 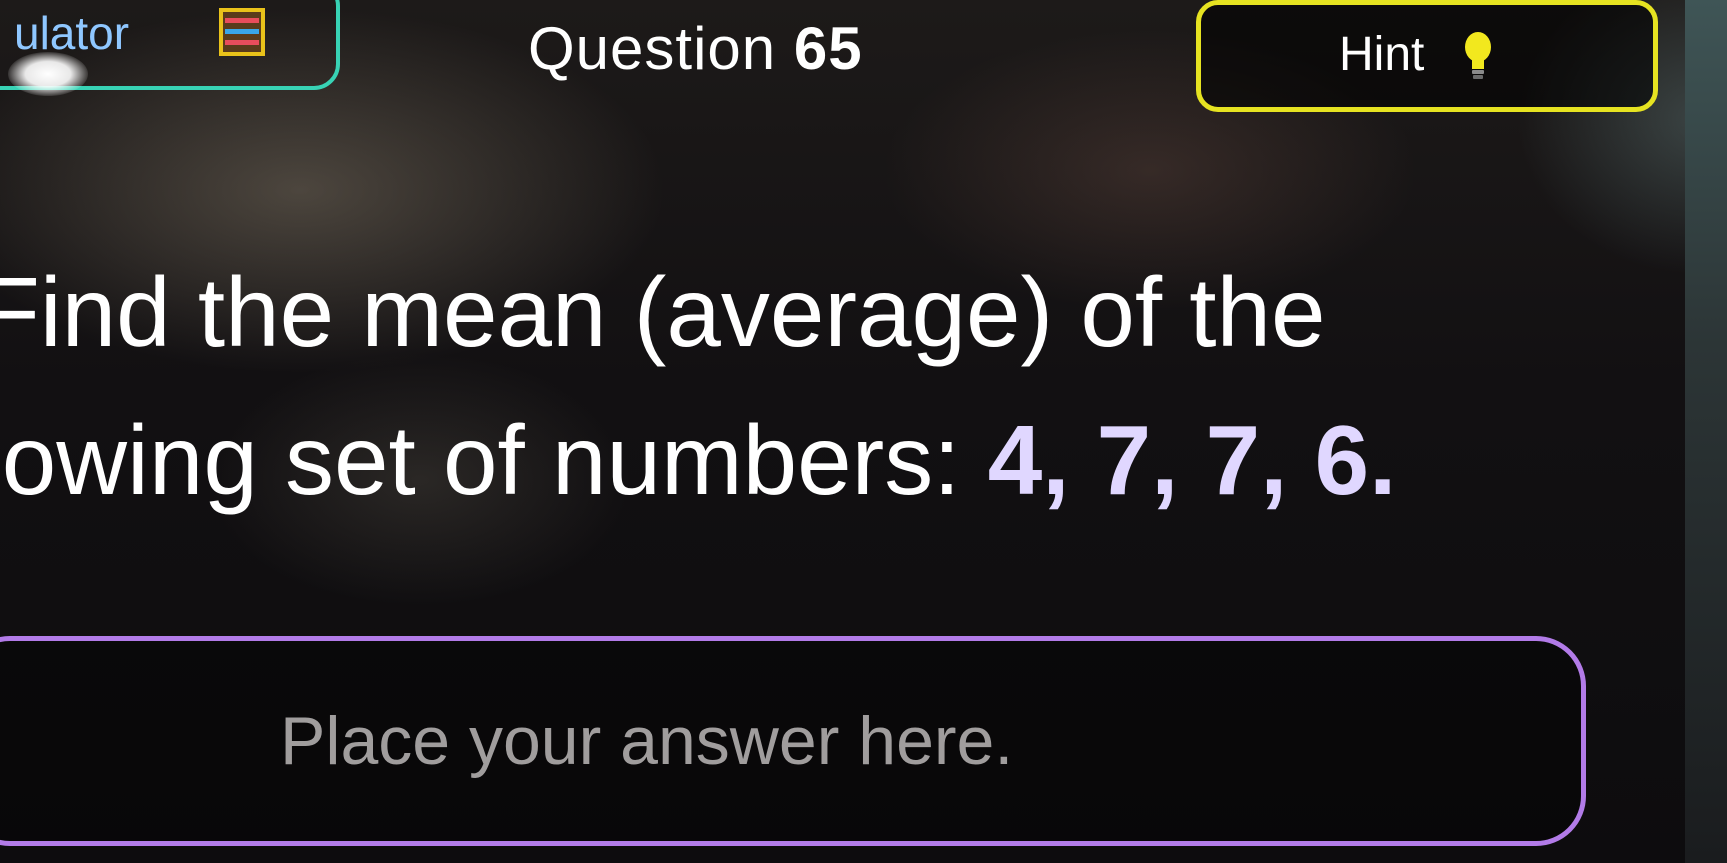 What do you see at coordinates (1192, 460) in the screenshot?
I see `number-set: 4, 7, 7, 6.` at bounding box center [1192, 460].